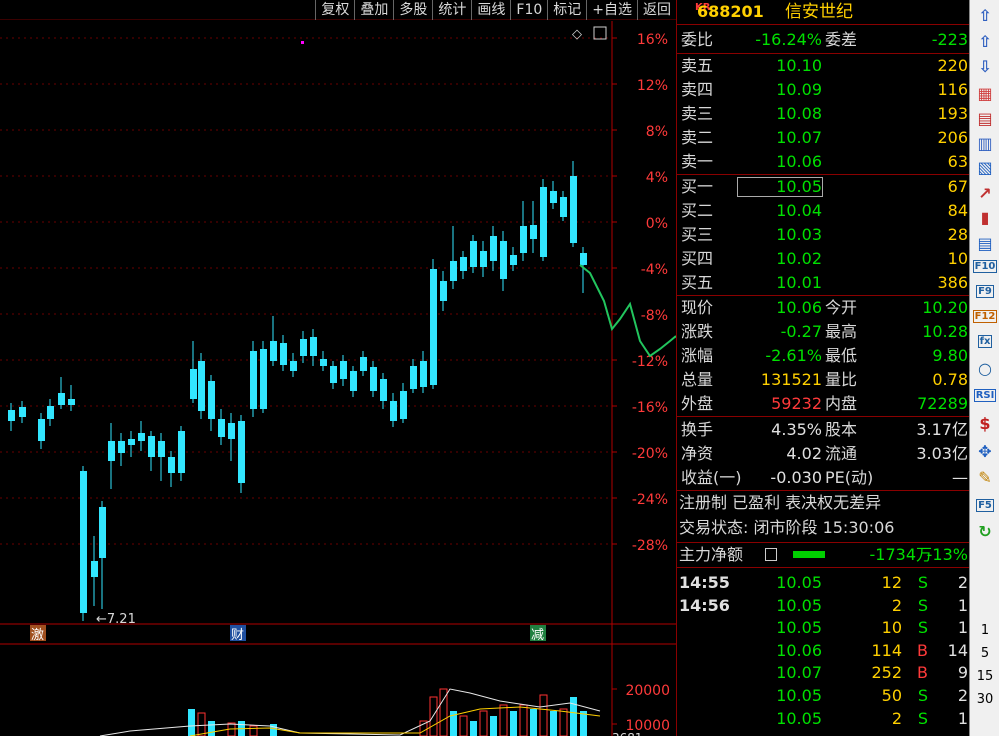 The width and height of the screenshot is (999, 736). I want to click on fund-label: 股本, so click(841, 429).